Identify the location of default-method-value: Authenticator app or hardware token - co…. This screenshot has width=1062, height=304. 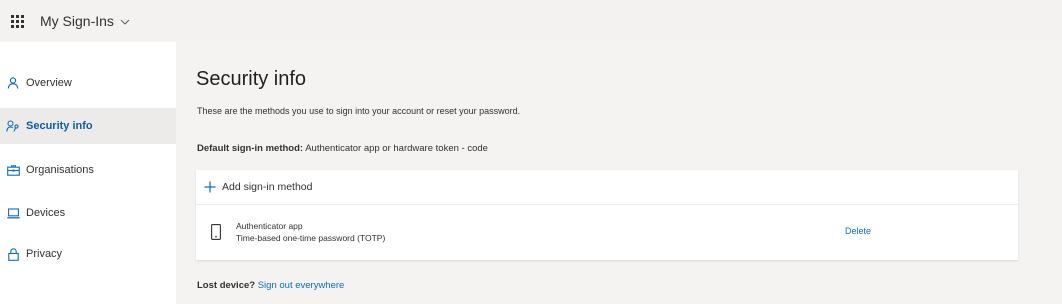
(396, 148).